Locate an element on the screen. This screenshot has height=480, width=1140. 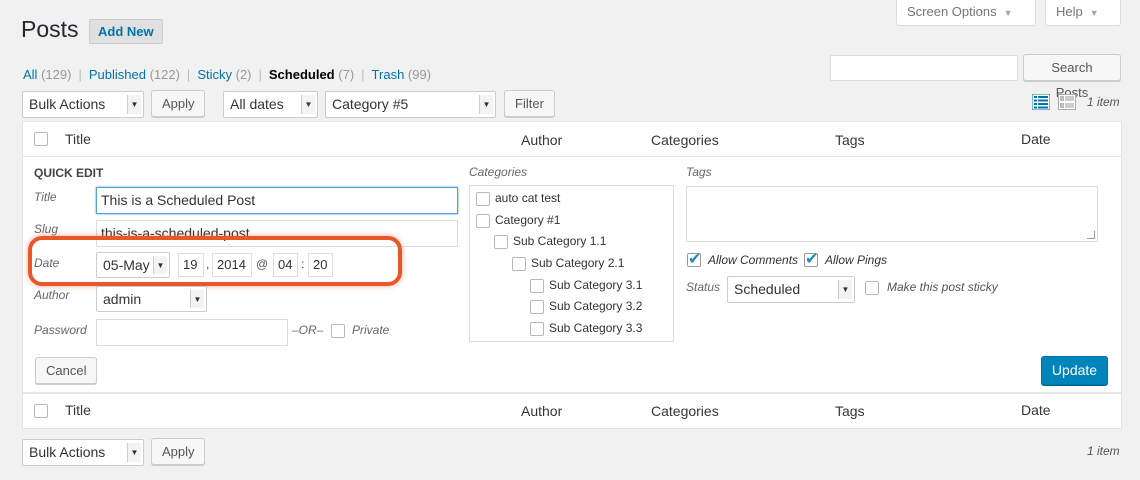
slug-label: Slug is located at coordinates (46, 229).